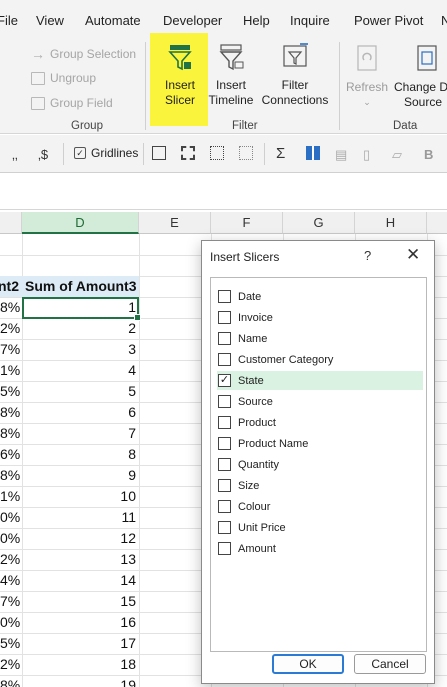 The image size is (447, 687). Describe the element at coordinates (159, 153) in the screenshot. I see `all-borders-icon` at that location.